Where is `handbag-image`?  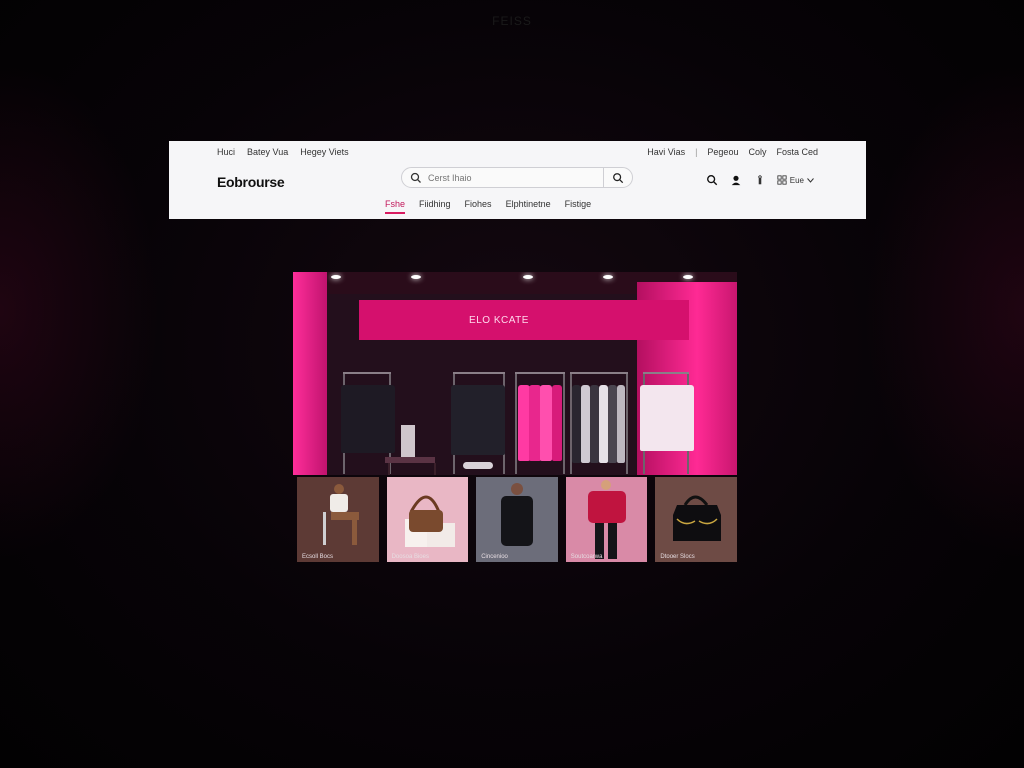 handbag-image is located at coordinates (427, 519).